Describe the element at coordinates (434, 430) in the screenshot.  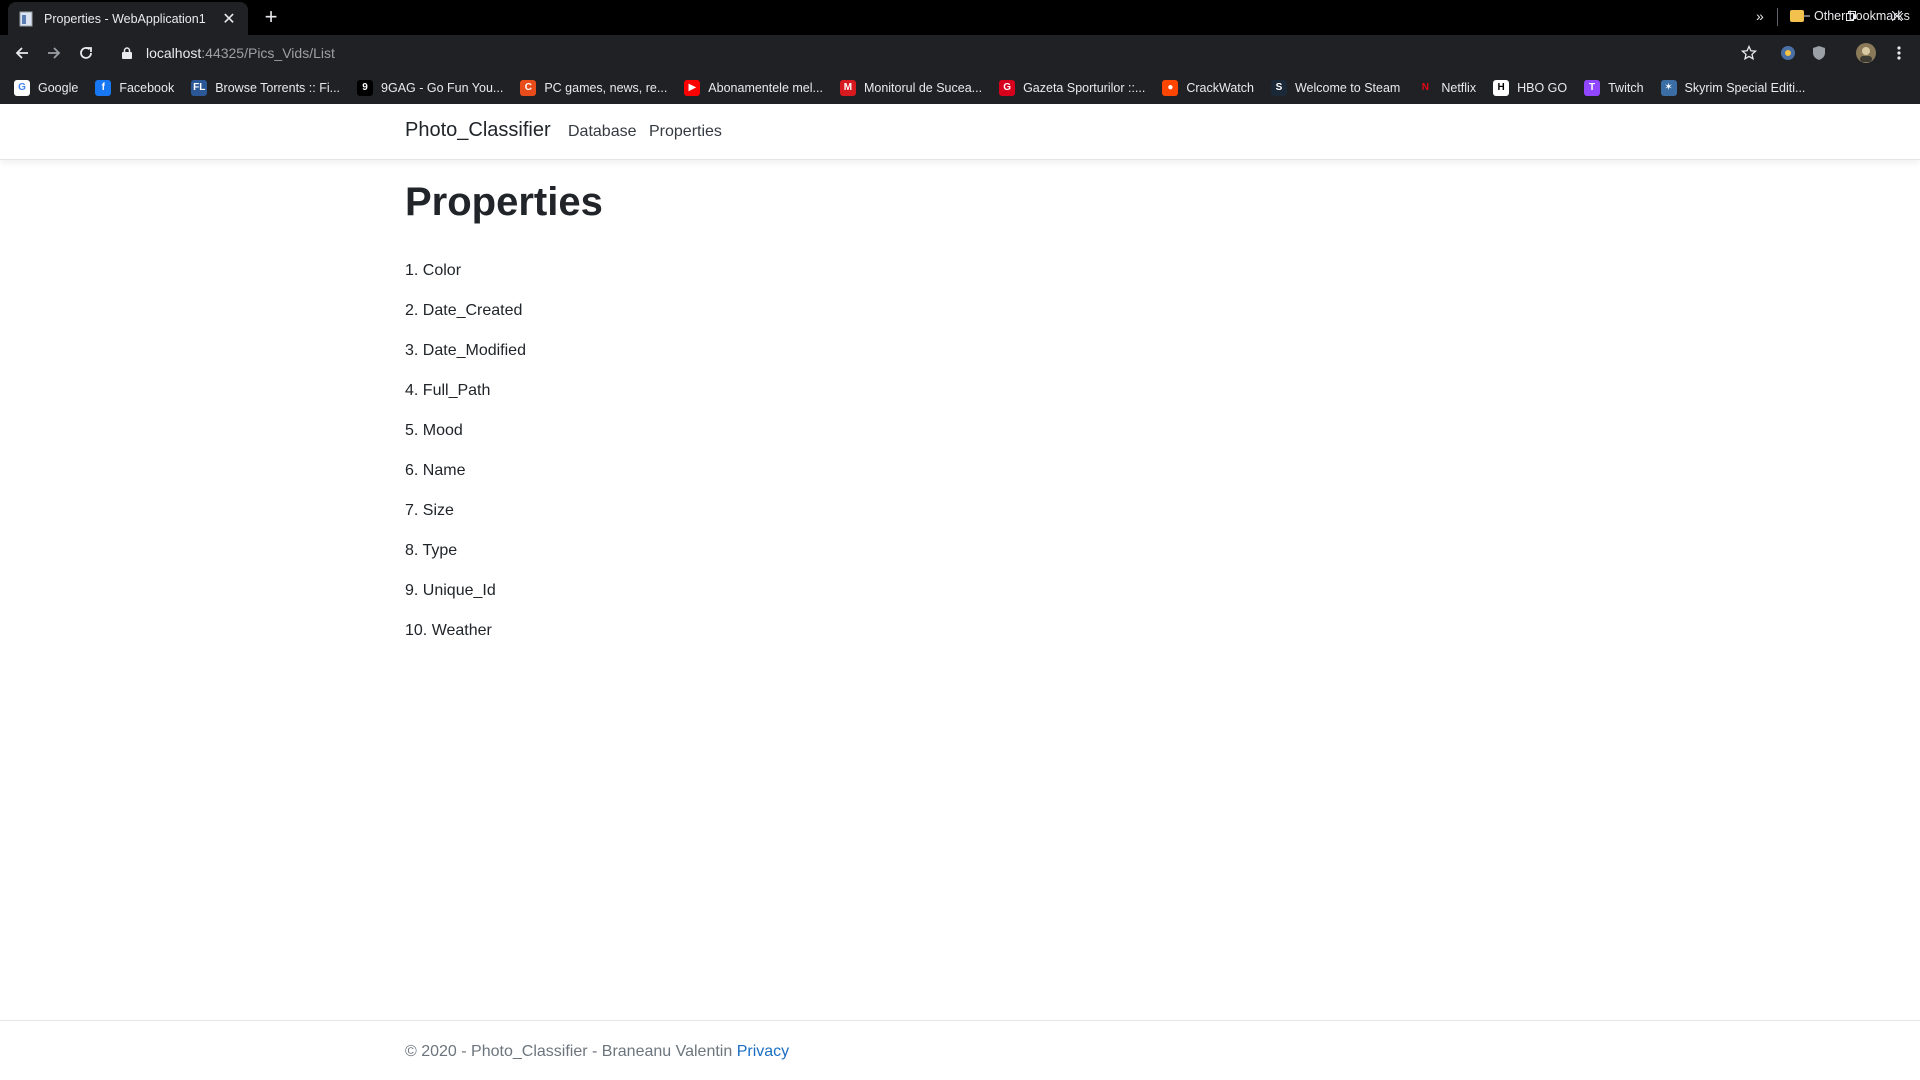
I see `property-item: 5. Mood` at that location.